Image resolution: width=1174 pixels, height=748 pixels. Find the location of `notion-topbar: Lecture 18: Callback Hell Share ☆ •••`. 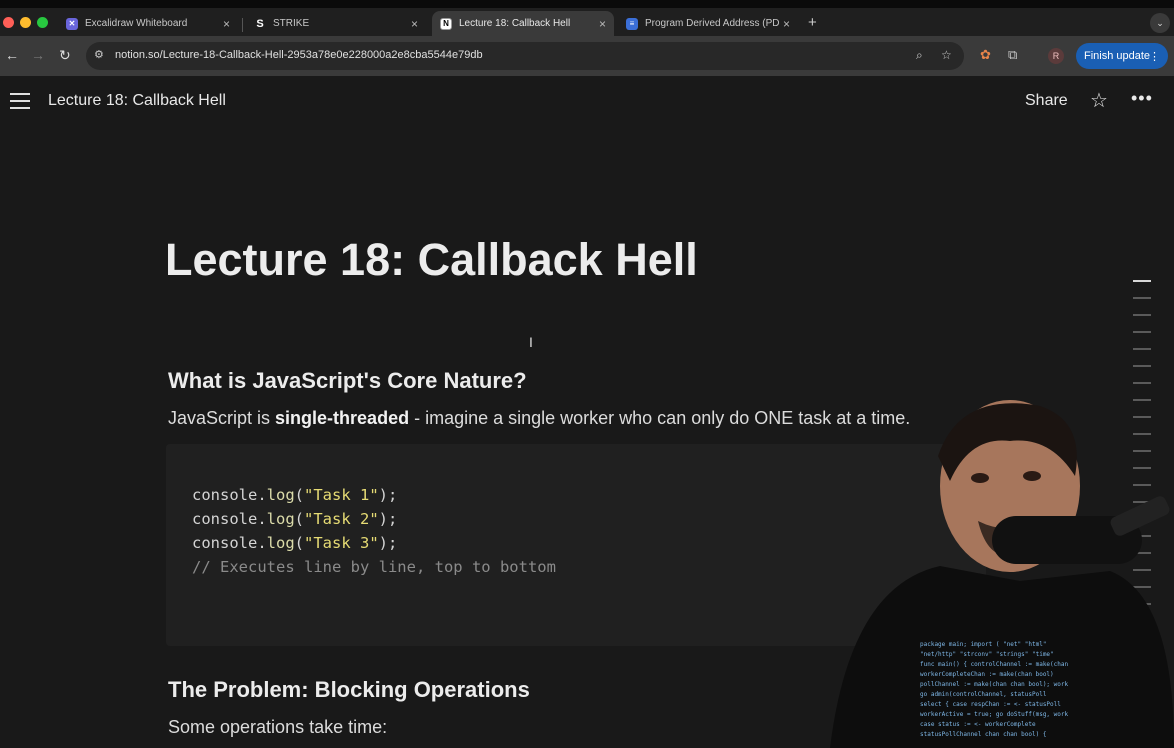

notion-topbar: Lecture 18: Callback Hell Share ☆ ••• is located at coordinates (587, 101).